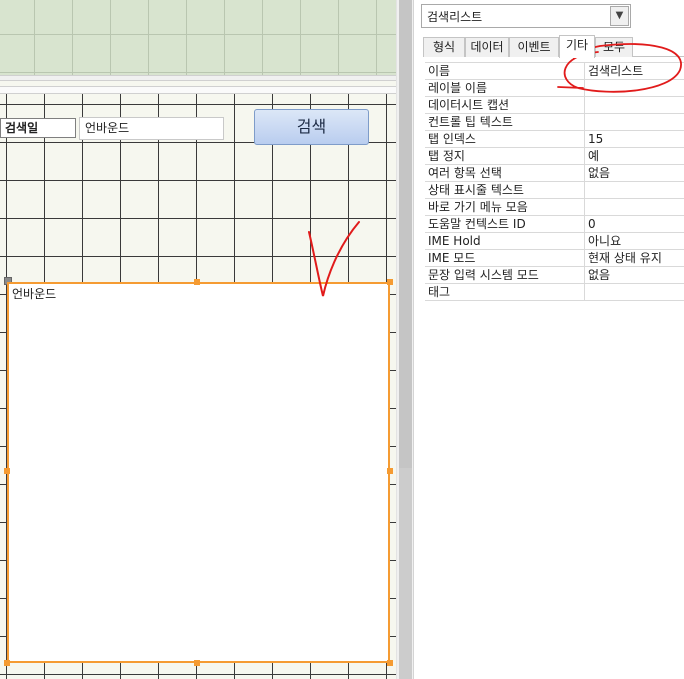 The width and height of the screenshot is (684, 679). What do you see at coordinates (477, 224) in the screenshot?
I see `property-name: 도움말 컨텍스트 ID` at bounding box center [477, 224].